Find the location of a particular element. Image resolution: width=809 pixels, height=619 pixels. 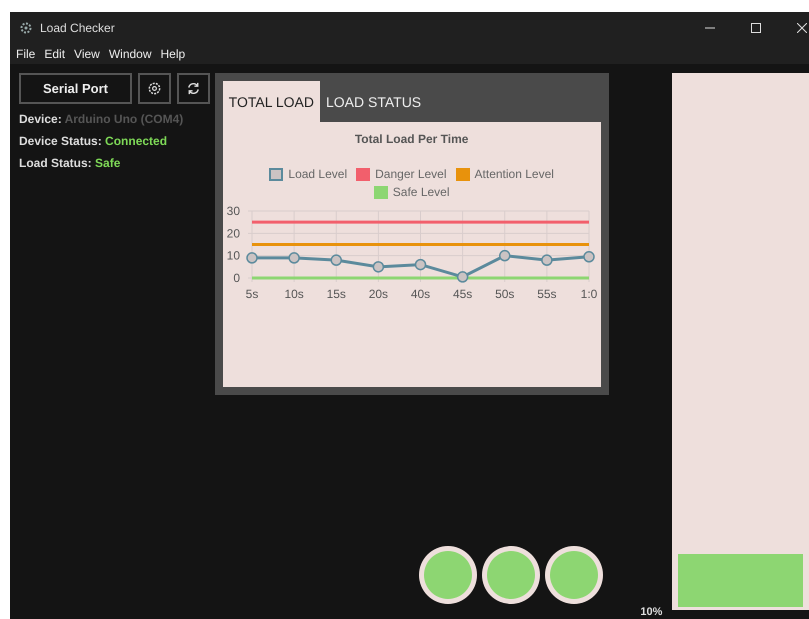

settings-button is located at coordinates (154, 88).